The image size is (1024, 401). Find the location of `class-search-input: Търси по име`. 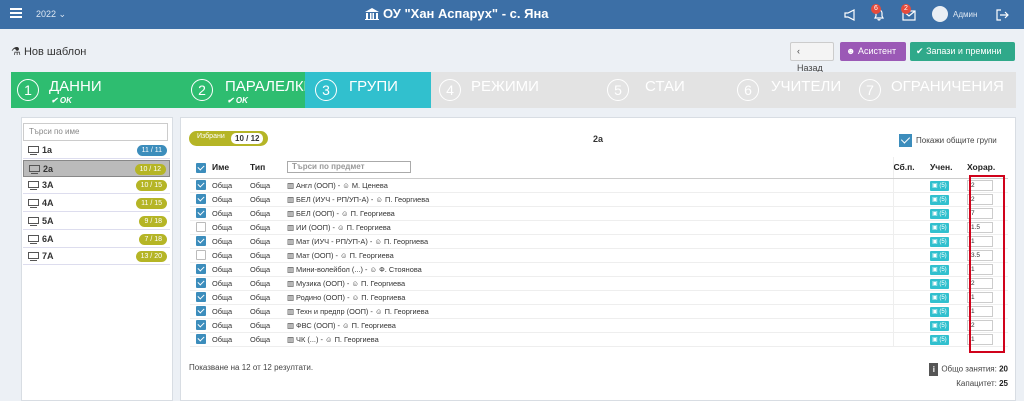

class-search-input: Търси по име is located at coordinates (95, 132).